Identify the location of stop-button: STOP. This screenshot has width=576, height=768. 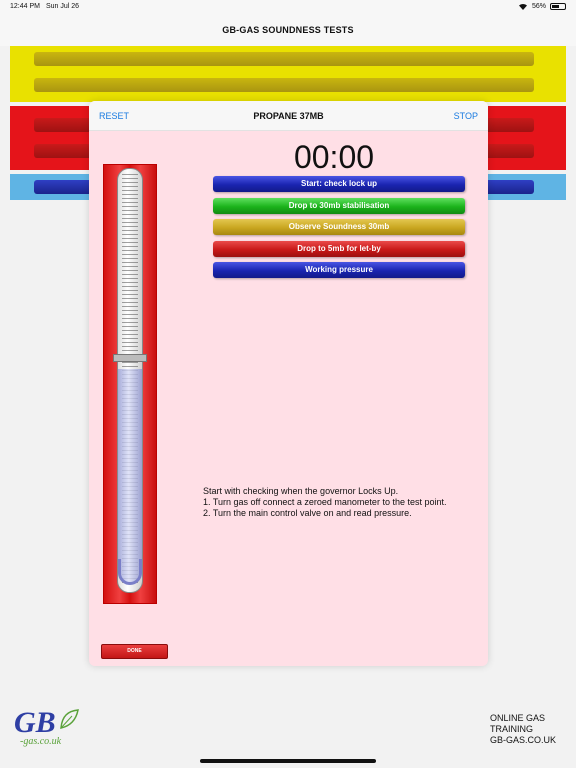
(466, 116).